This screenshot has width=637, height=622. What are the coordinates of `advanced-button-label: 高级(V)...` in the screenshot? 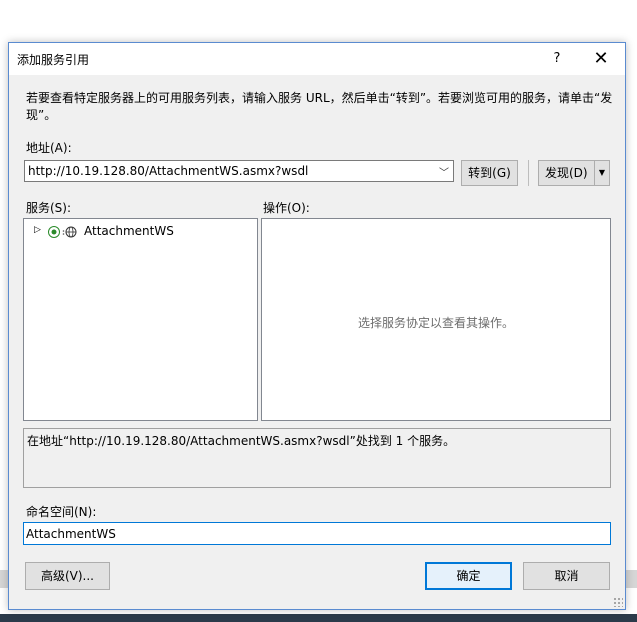 It's located at (67, 576).